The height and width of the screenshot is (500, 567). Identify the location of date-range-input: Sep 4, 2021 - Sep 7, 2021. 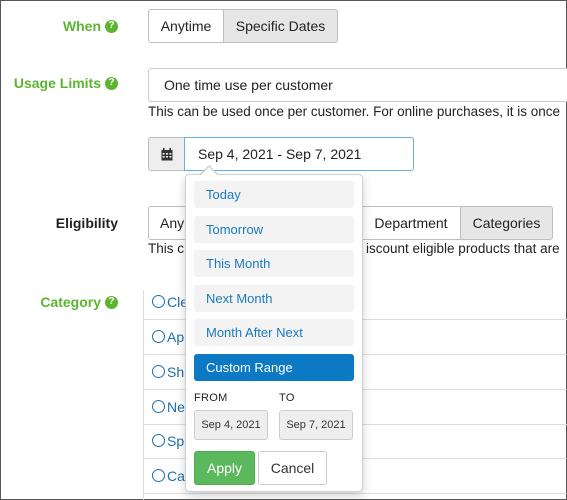
(299, 154).